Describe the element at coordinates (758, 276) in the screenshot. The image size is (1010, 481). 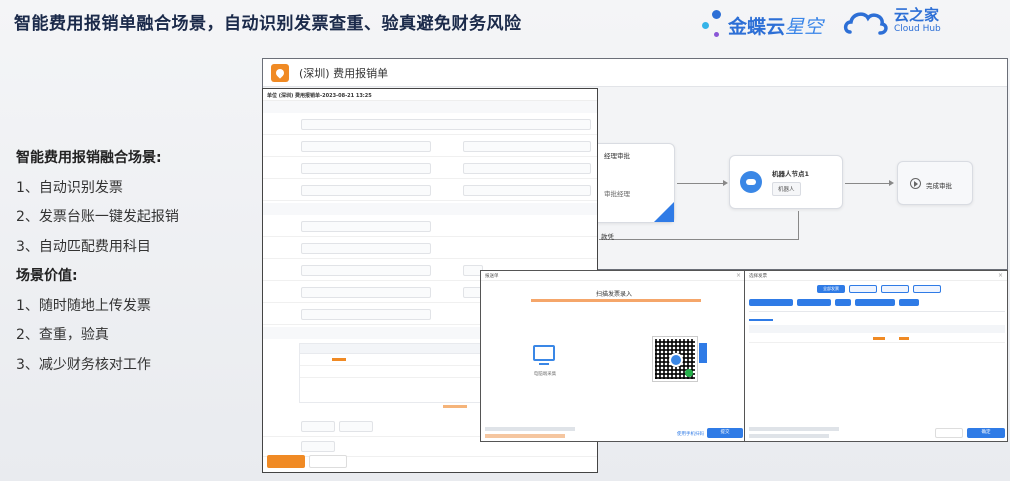
I see `modal-title: 选择发票` at that location.